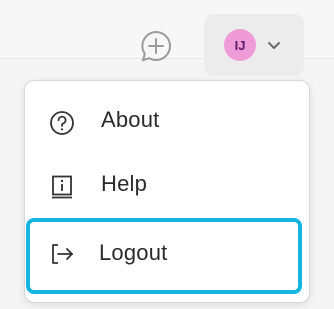 This screenshot has width=334, height=309. I want to click on menu-item-label: Help, so click(124, 183).